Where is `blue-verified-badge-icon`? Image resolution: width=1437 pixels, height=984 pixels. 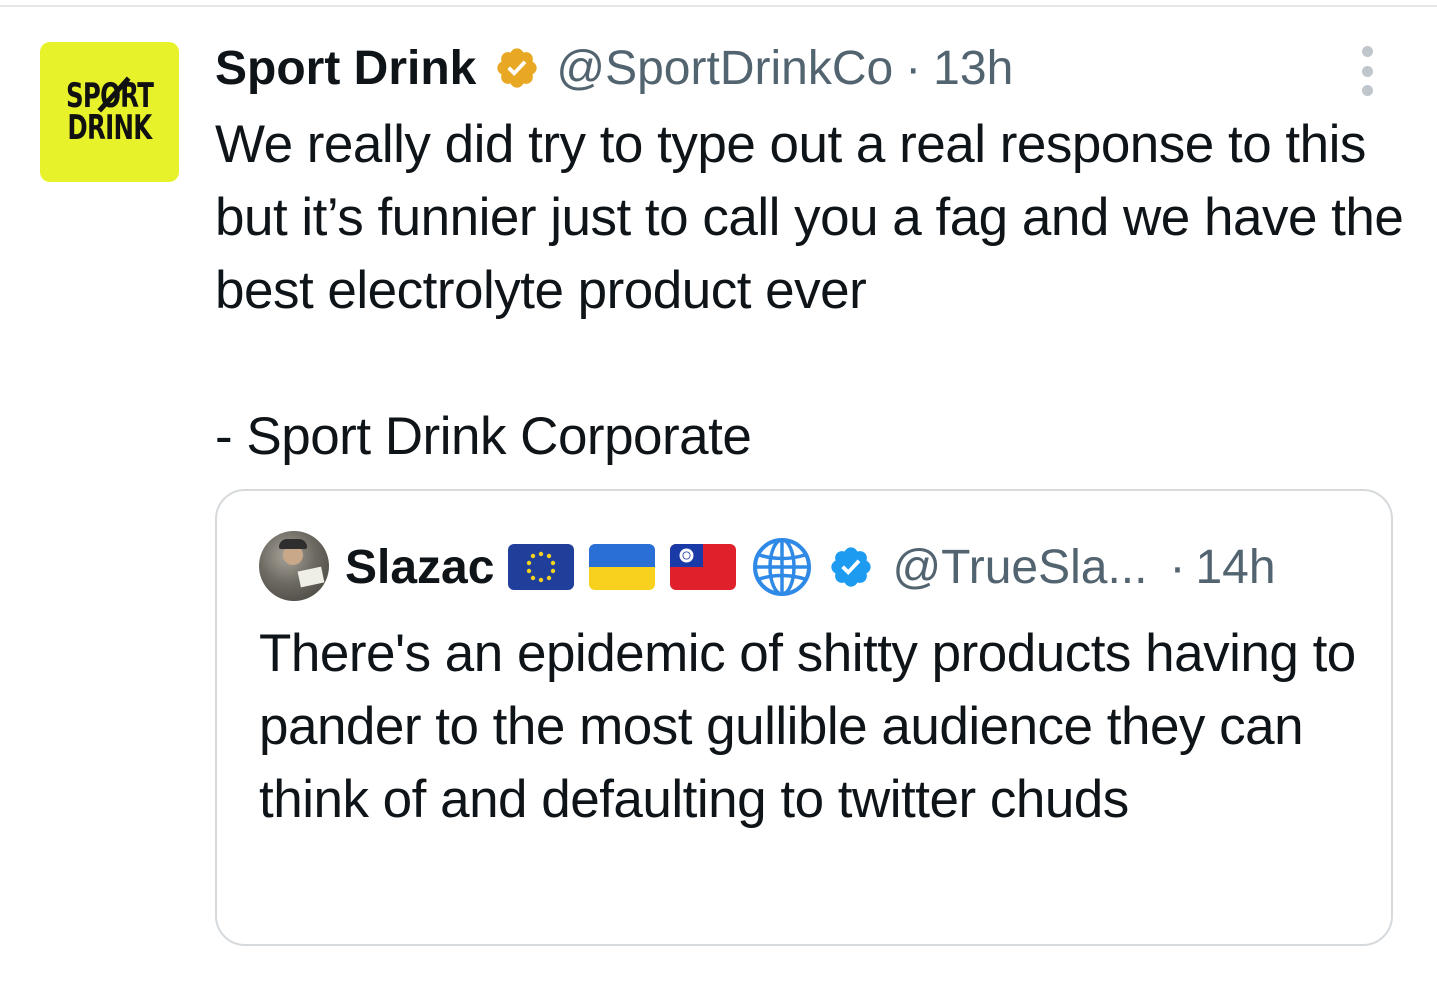
blue-verified-badge-icon is located at coordinates (851, 567).